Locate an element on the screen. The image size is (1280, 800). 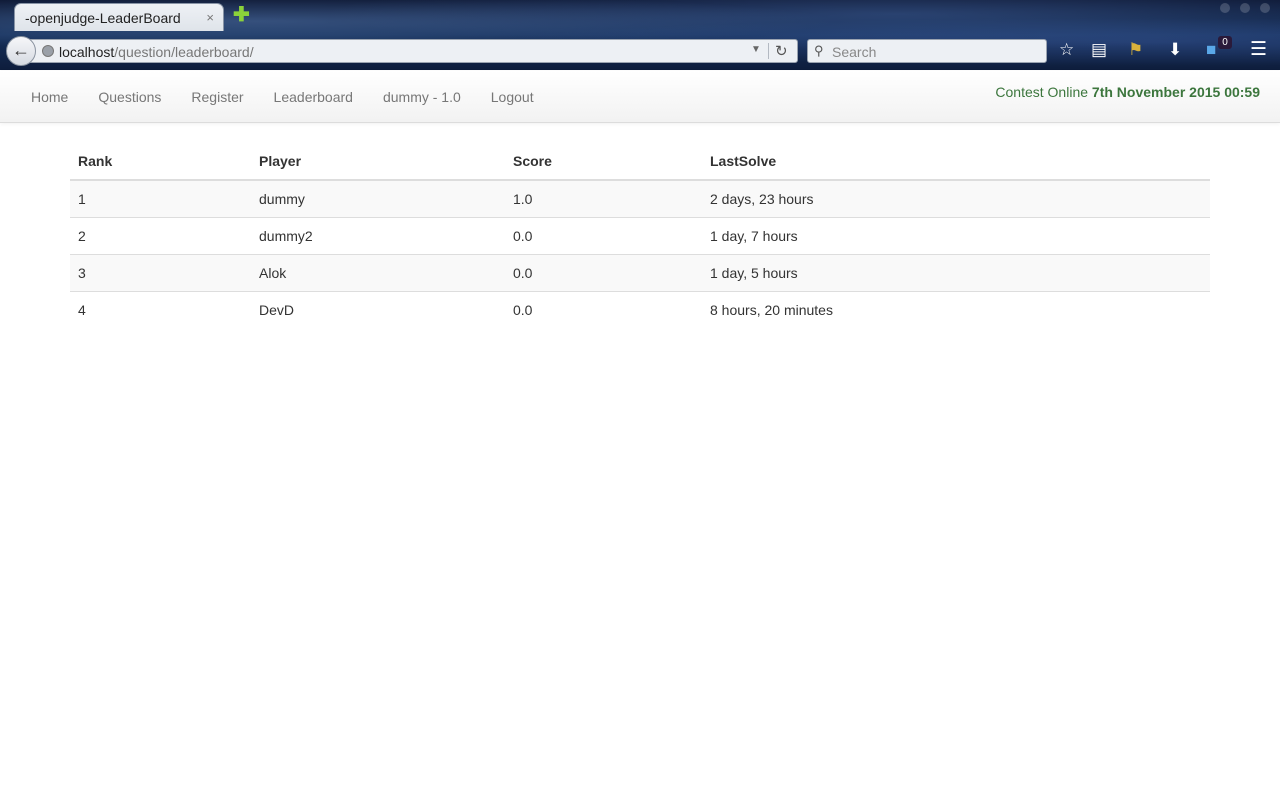
last-solve-cell: 1 day, 5 hours is located at coordinates (956, 272).